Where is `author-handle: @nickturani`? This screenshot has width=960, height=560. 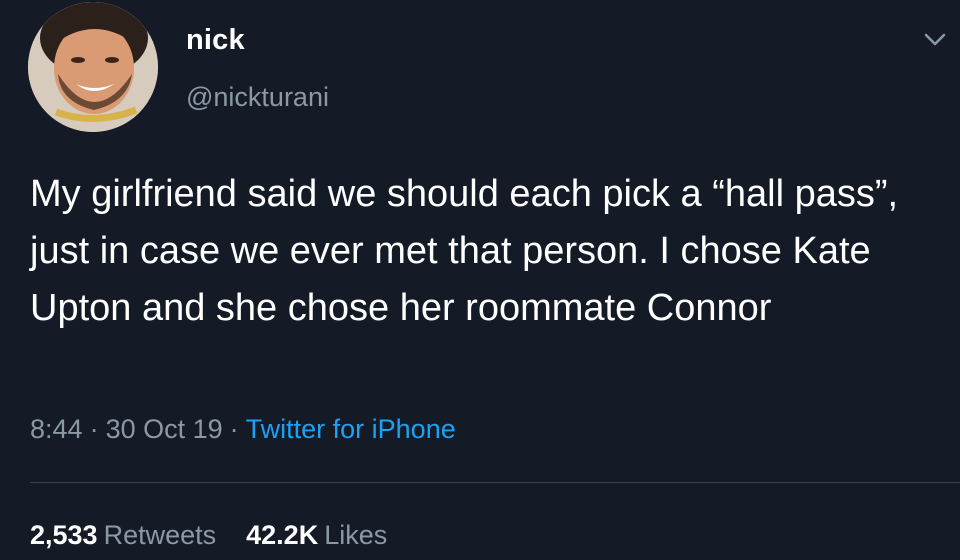
author-handle: @nickturani is located at coordinates (257, 97).